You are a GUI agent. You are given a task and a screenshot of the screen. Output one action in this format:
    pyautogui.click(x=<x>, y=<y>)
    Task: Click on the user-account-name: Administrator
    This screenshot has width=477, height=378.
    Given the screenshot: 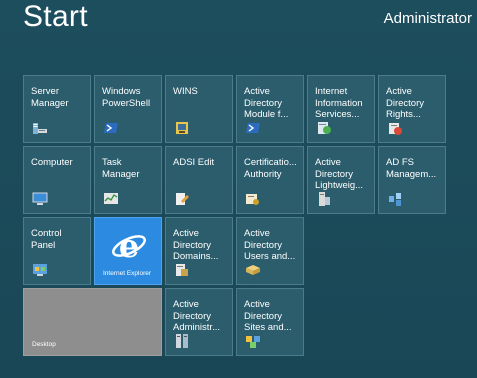 What is the action you would take?
    pyautogui.click(x=428, y=18)
    